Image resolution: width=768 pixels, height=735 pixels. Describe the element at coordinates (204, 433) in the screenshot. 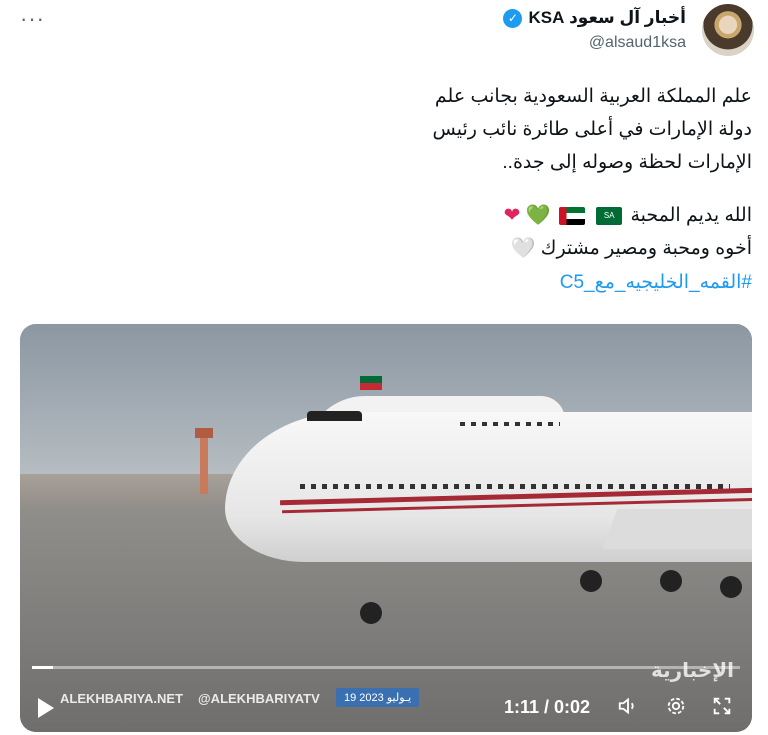

I see `control-tower-top` at that location.